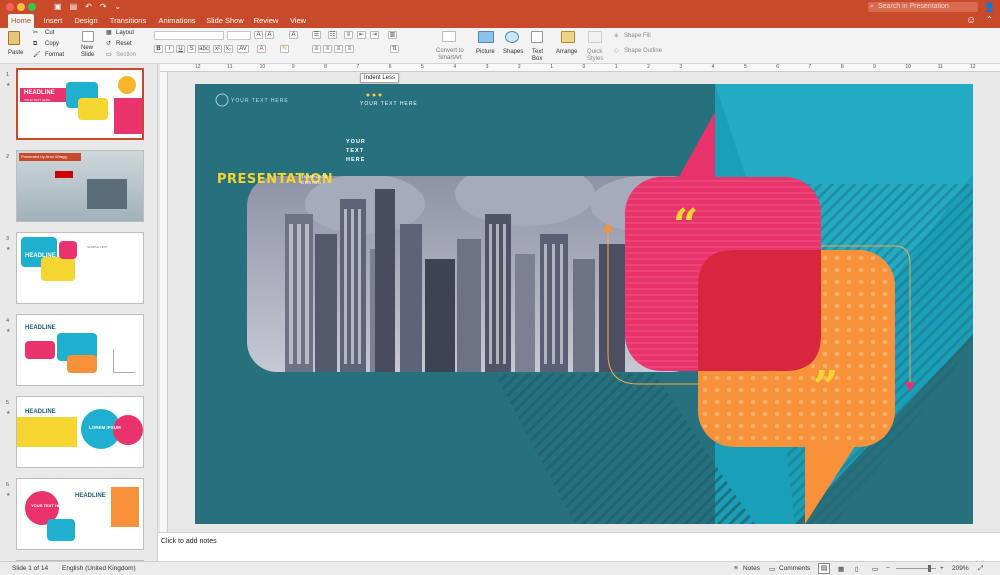  What do you see at coordinates (88, 7) in the screenshot?
I see `undo-icon: ↶` at bounding box center [88, 7].